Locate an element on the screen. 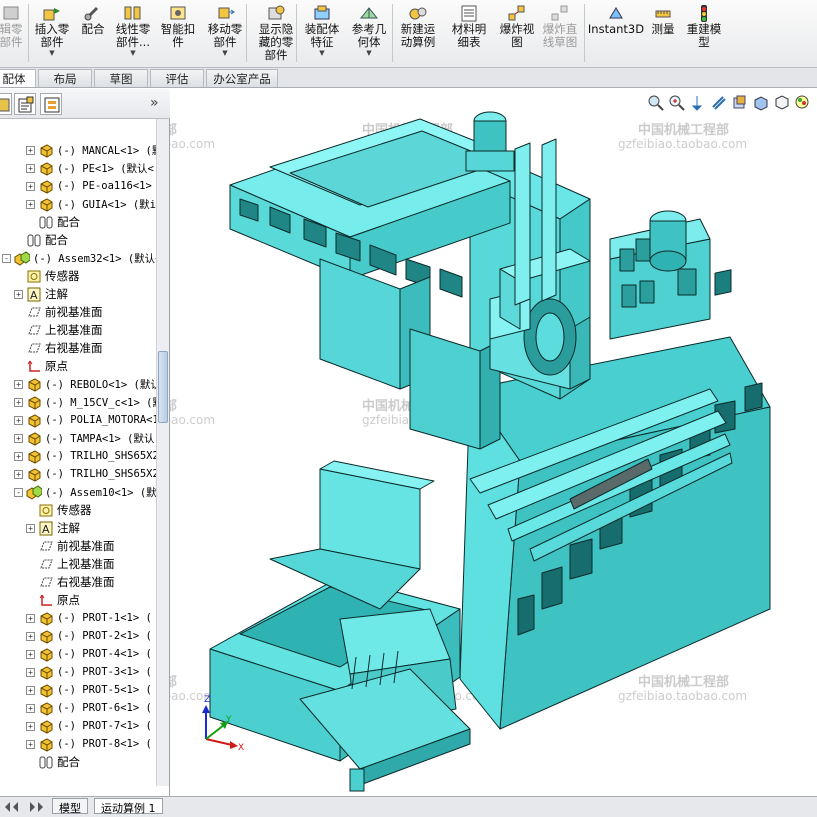  tab-evaluate: 评估 is located at coordinates (177, 78).